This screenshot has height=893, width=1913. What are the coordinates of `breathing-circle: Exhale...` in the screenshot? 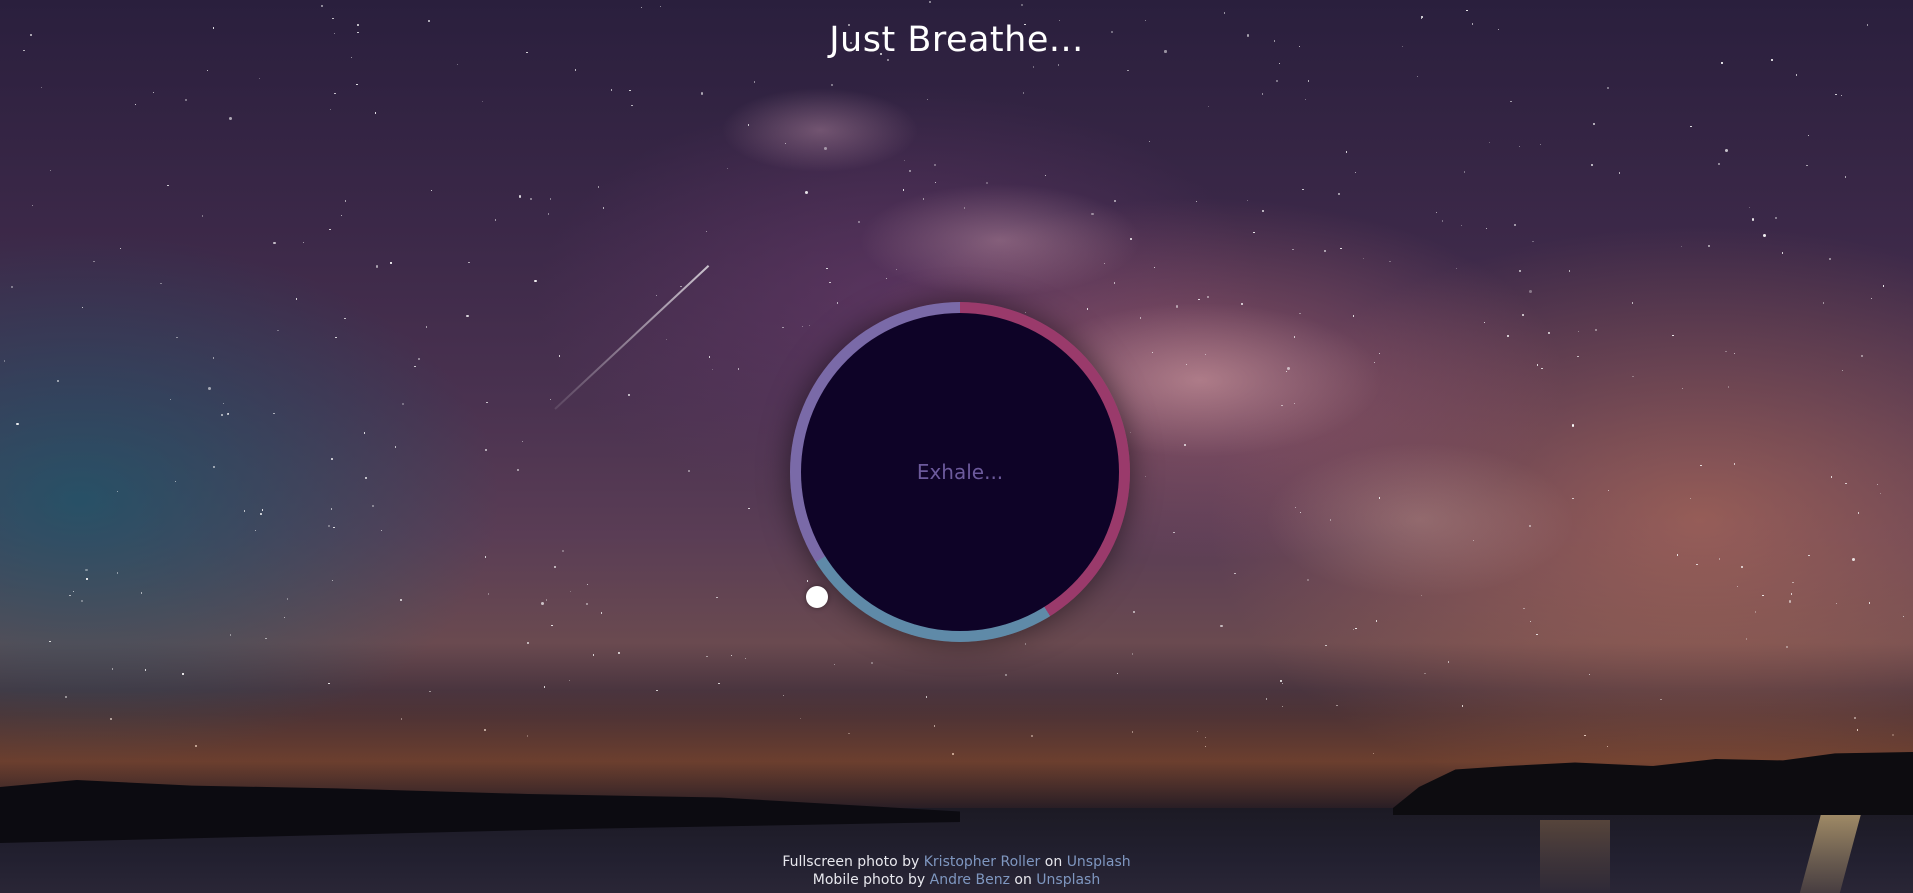 It's located at (960, 472).